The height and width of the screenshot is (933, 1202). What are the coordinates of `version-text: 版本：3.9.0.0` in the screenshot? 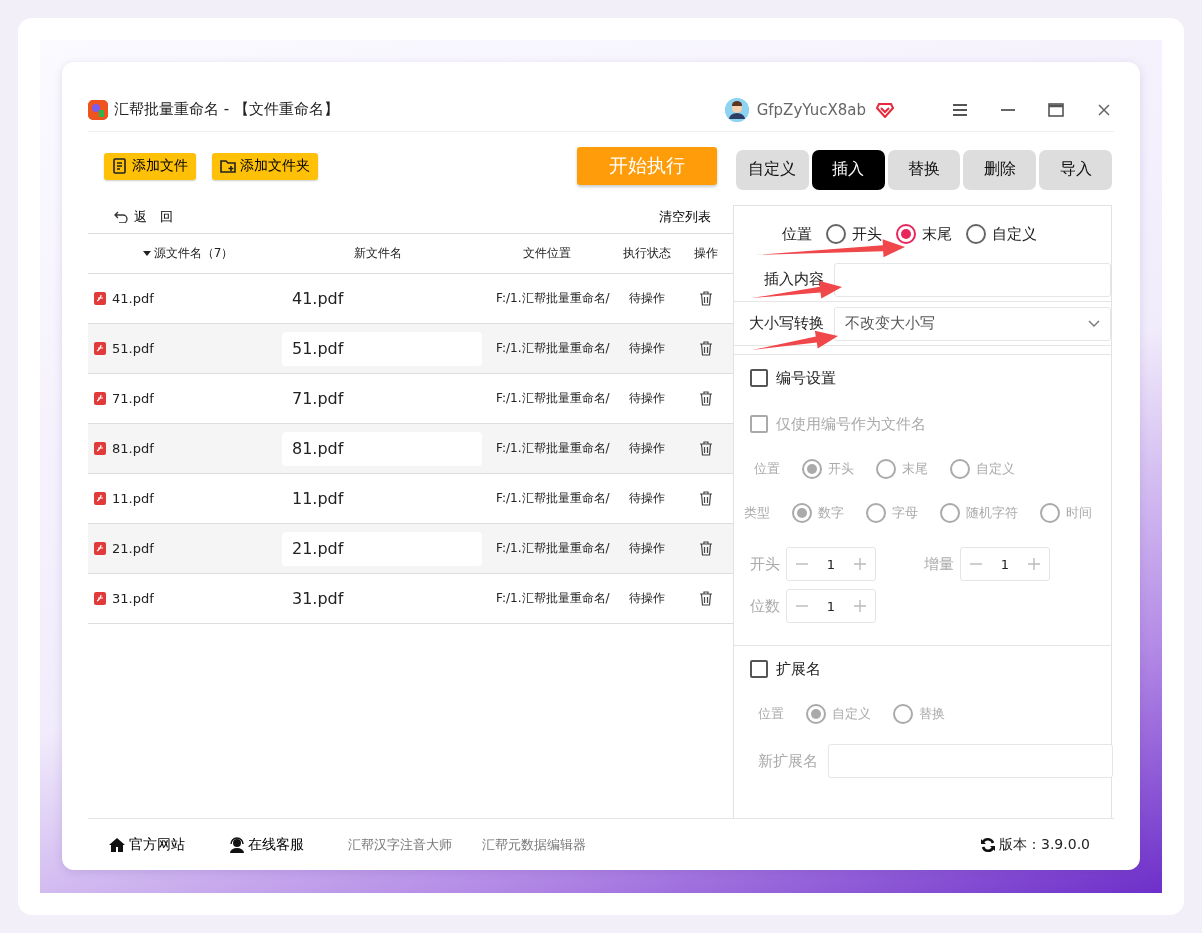 It's located at (1044, 844).